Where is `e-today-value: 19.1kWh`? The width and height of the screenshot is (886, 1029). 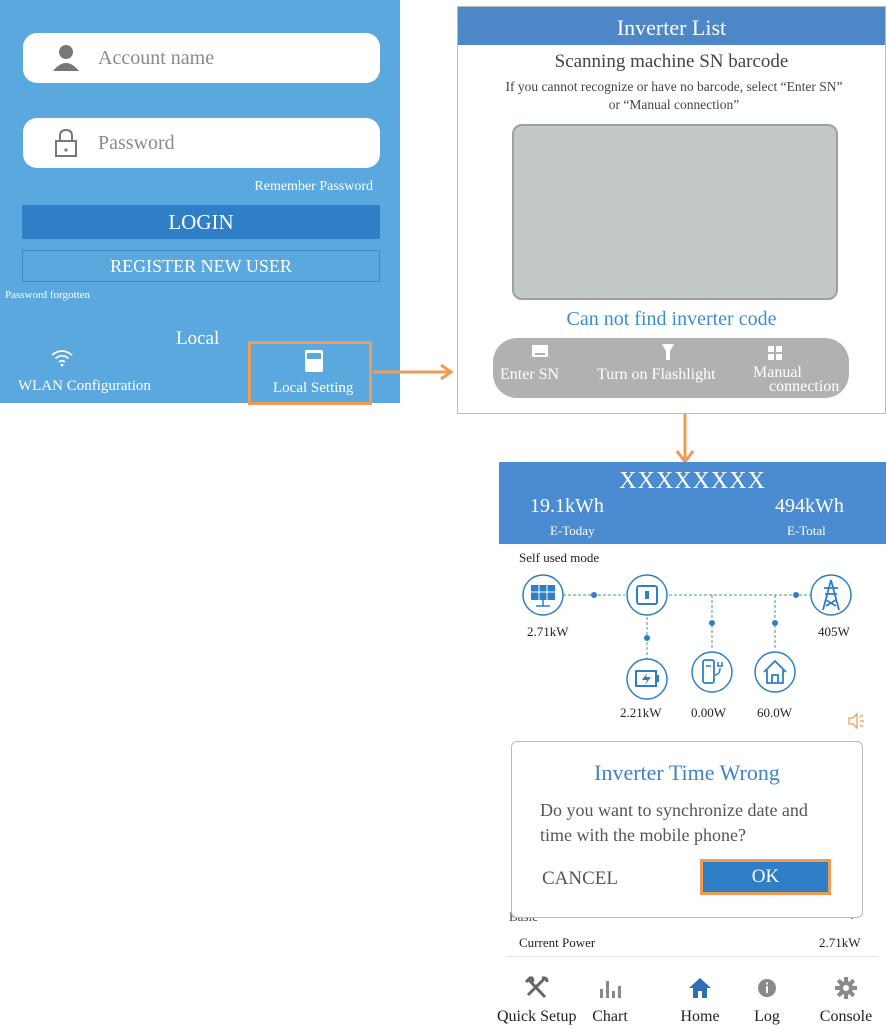 e-today-value: 19.1kWh is located at coordinates (567, 506).